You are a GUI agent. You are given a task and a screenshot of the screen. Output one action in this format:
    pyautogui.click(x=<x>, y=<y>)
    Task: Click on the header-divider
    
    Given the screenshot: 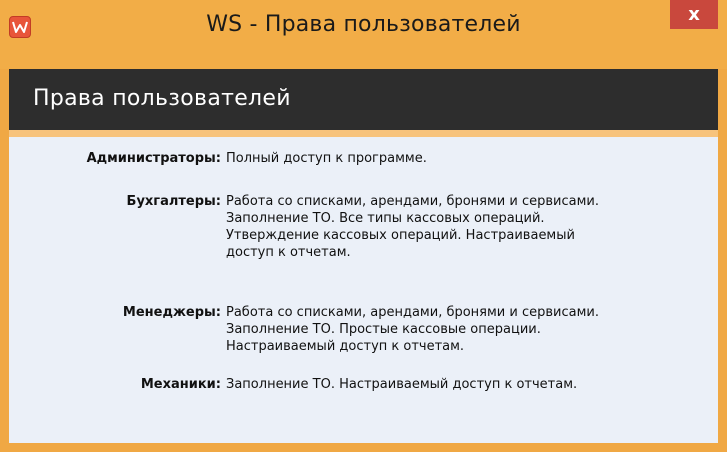 What is the action you would take?
    pyautogui.click(x=363, y=133)
    